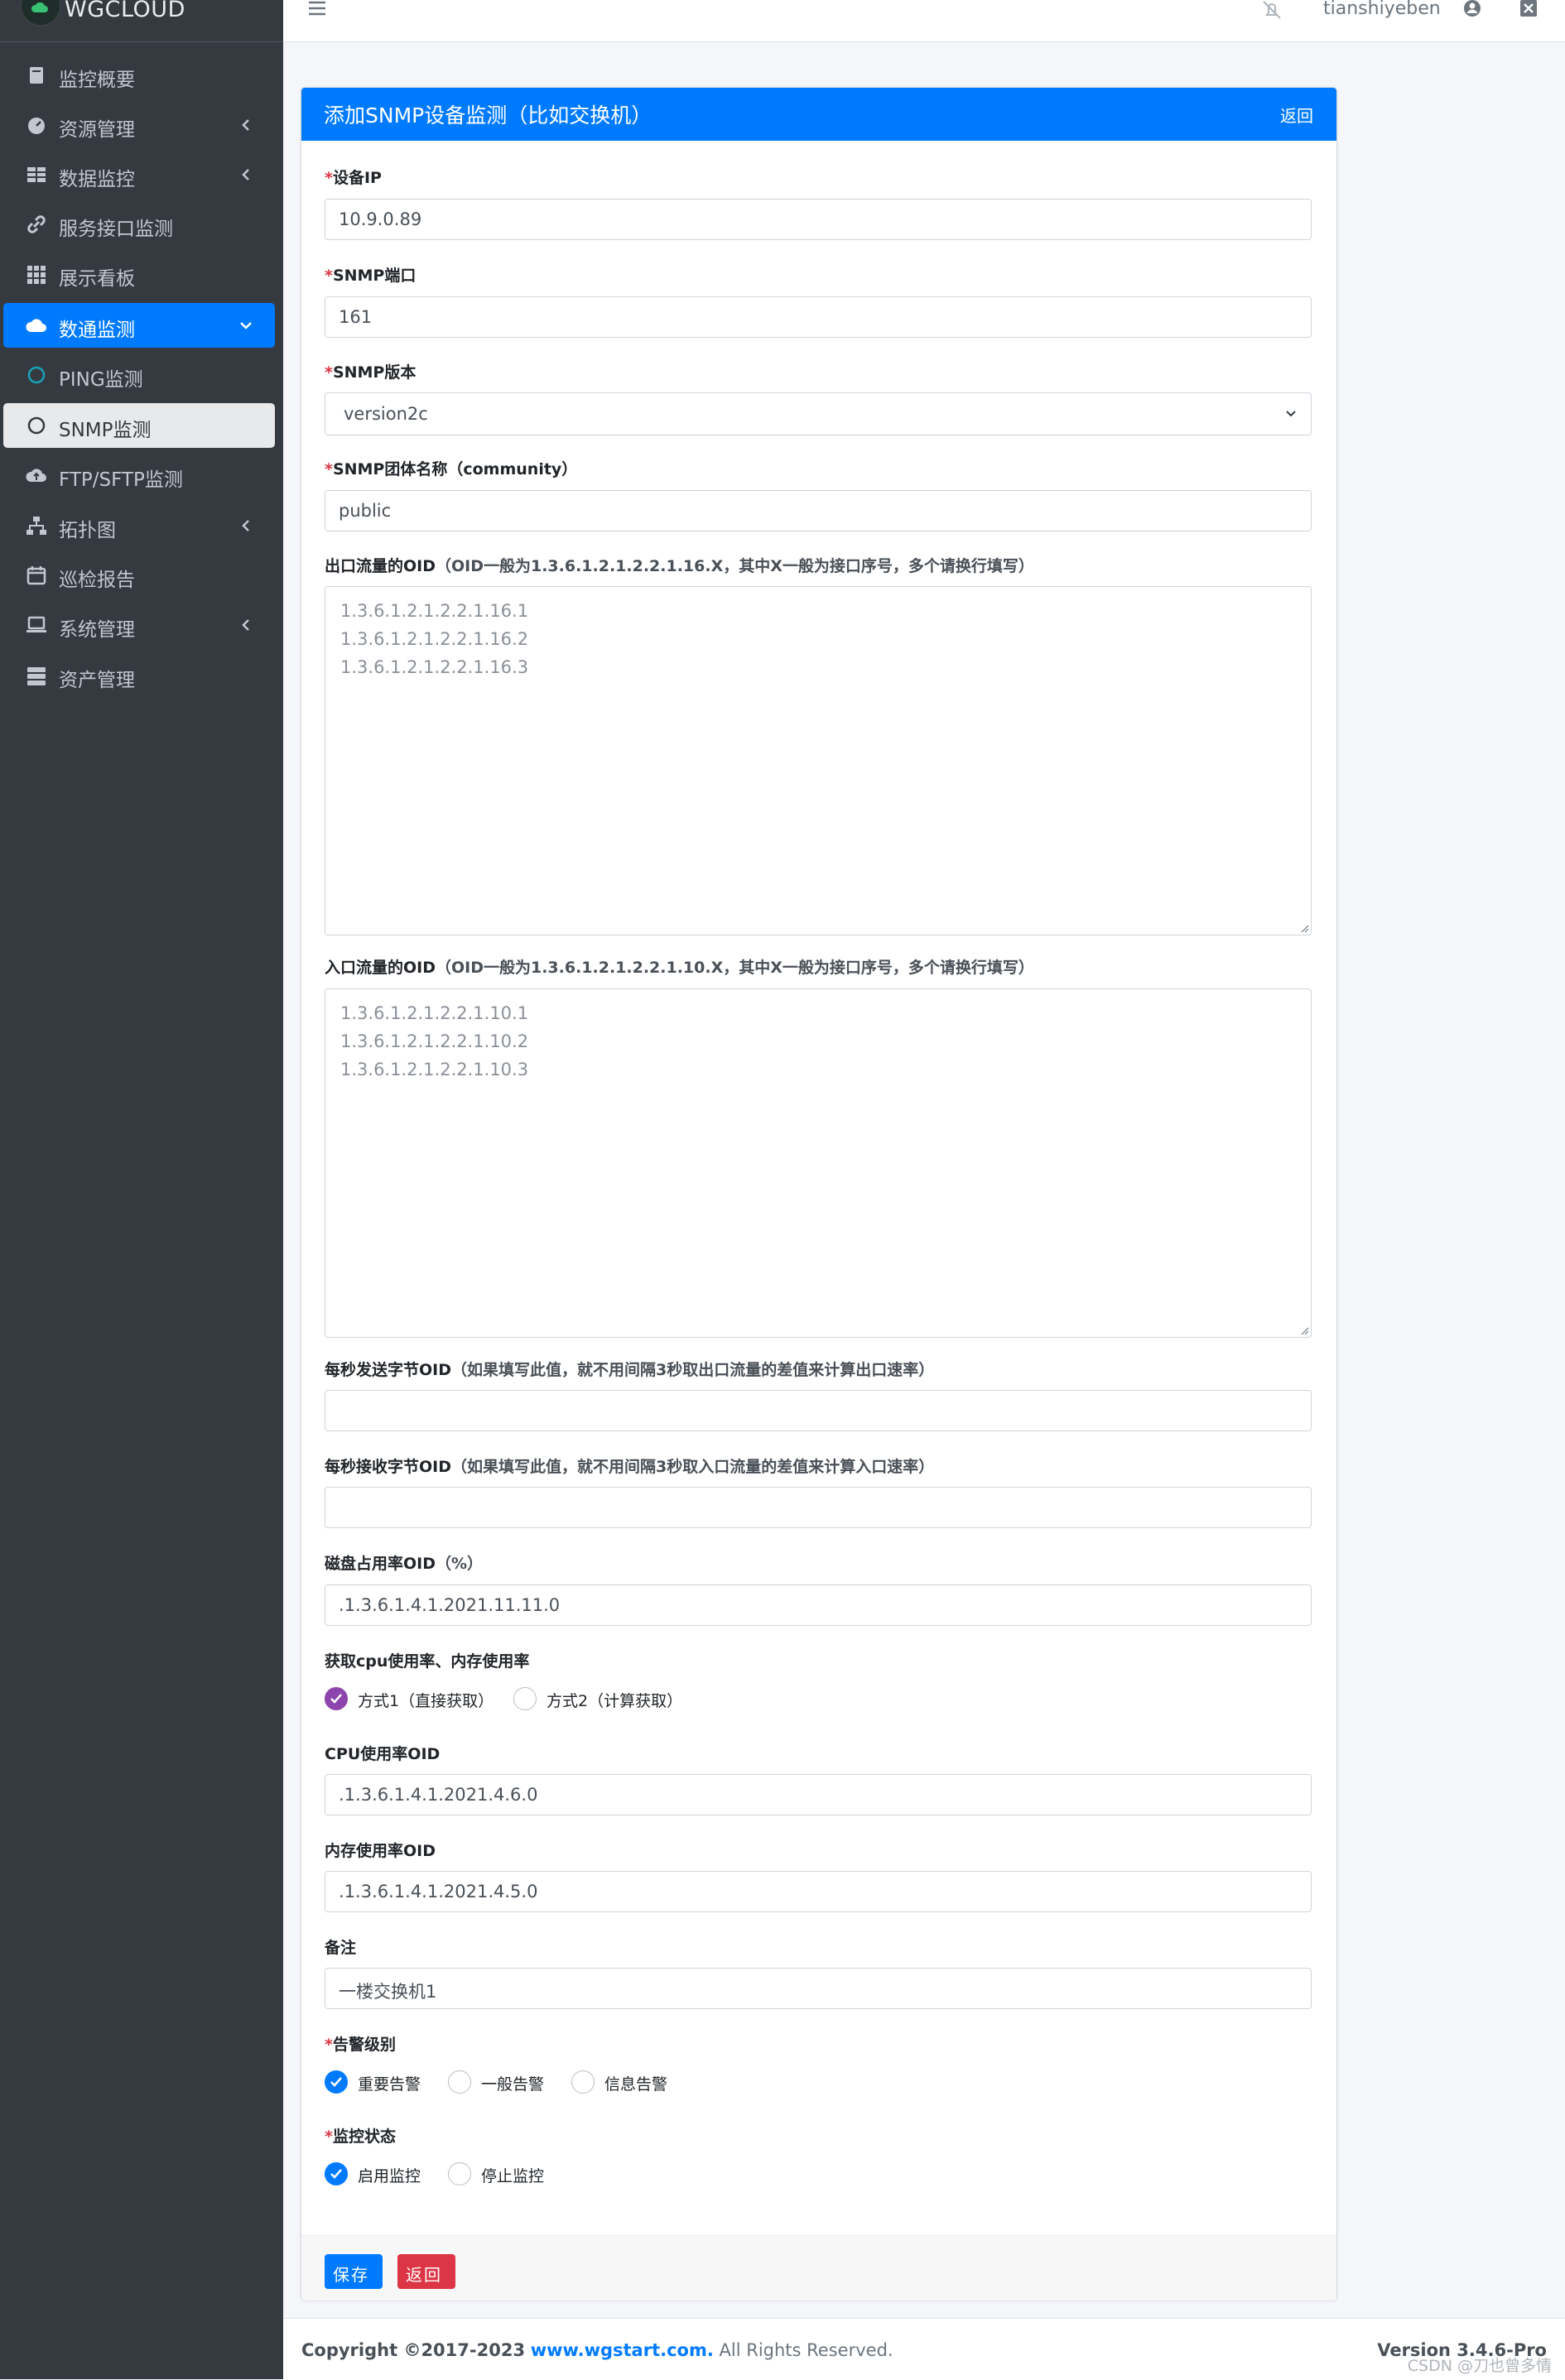  What do you see at coordinates (818, 219) in the screenshot?
I see `device-ip-input: 10.9.0.89` at bounding box center [818, 219].